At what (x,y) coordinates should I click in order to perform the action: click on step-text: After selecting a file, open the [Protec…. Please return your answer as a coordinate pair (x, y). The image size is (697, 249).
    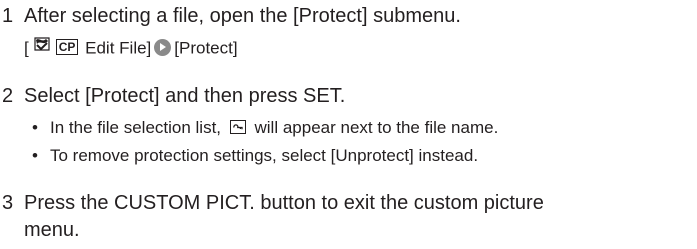
    Looking at the image, I should click on (242, 16).